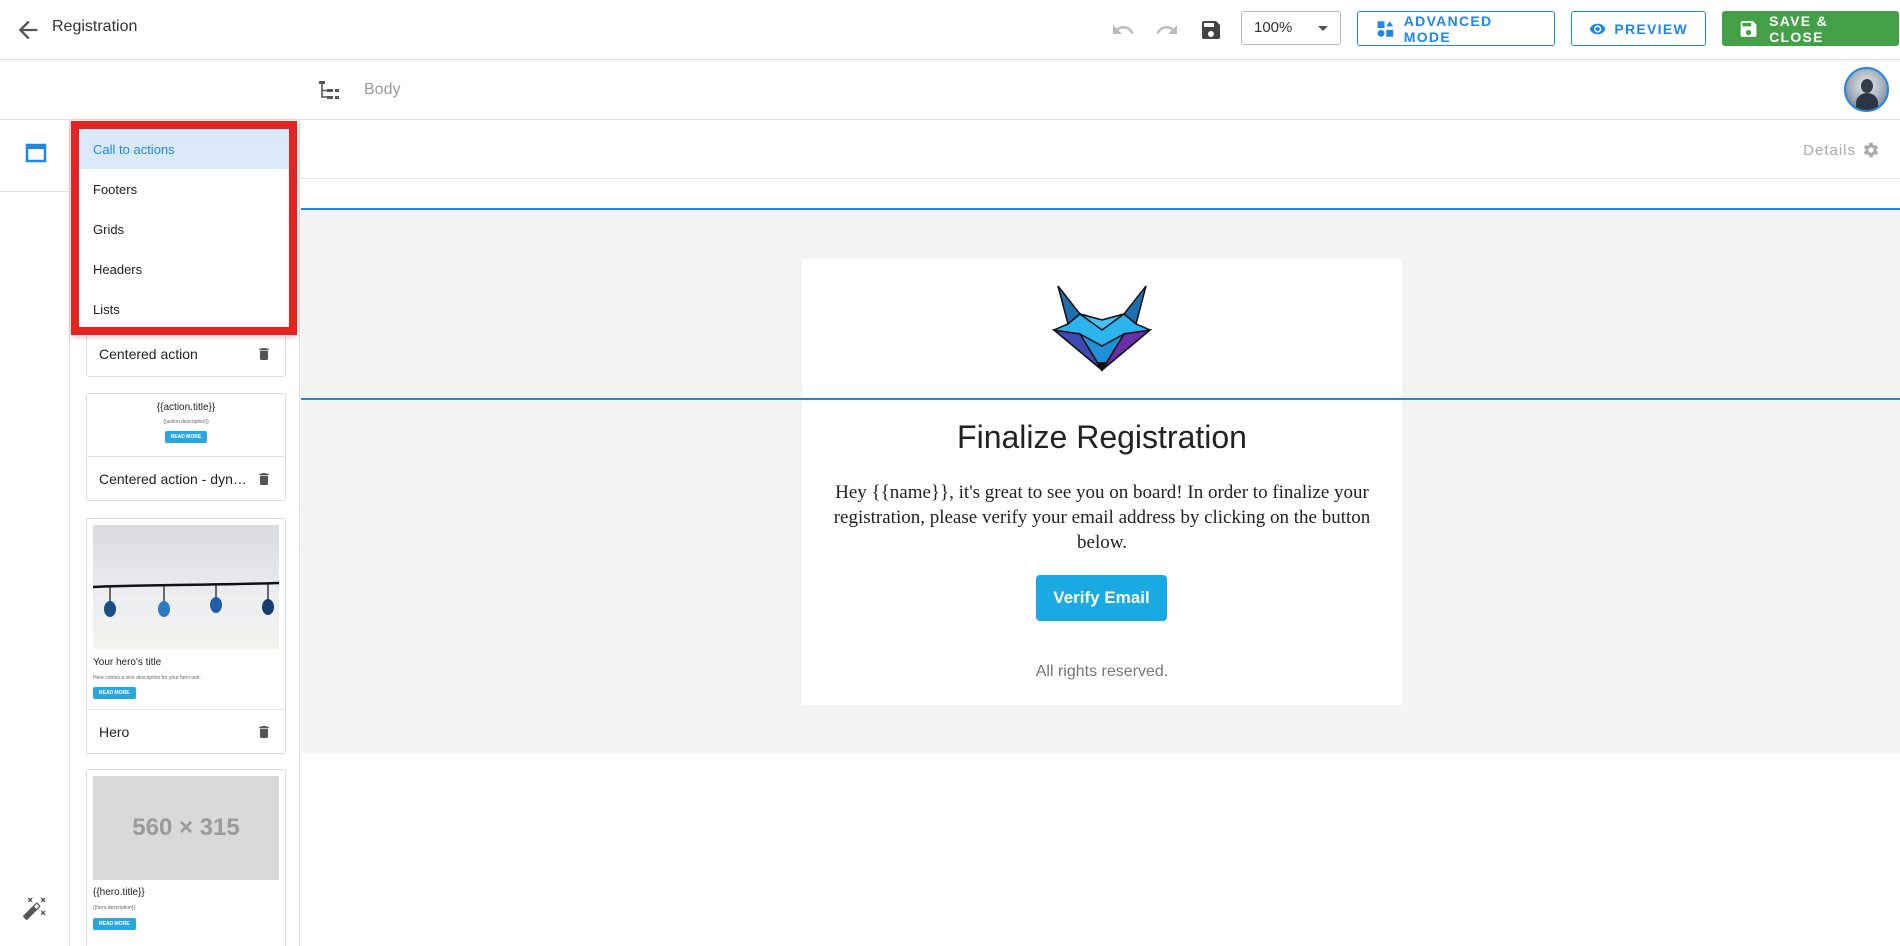 The image size is (1900, 946). What do you see at coordinates (95, 26) in the screenshot?
I see `page-title: Registration` at bounding box center [95, 26].